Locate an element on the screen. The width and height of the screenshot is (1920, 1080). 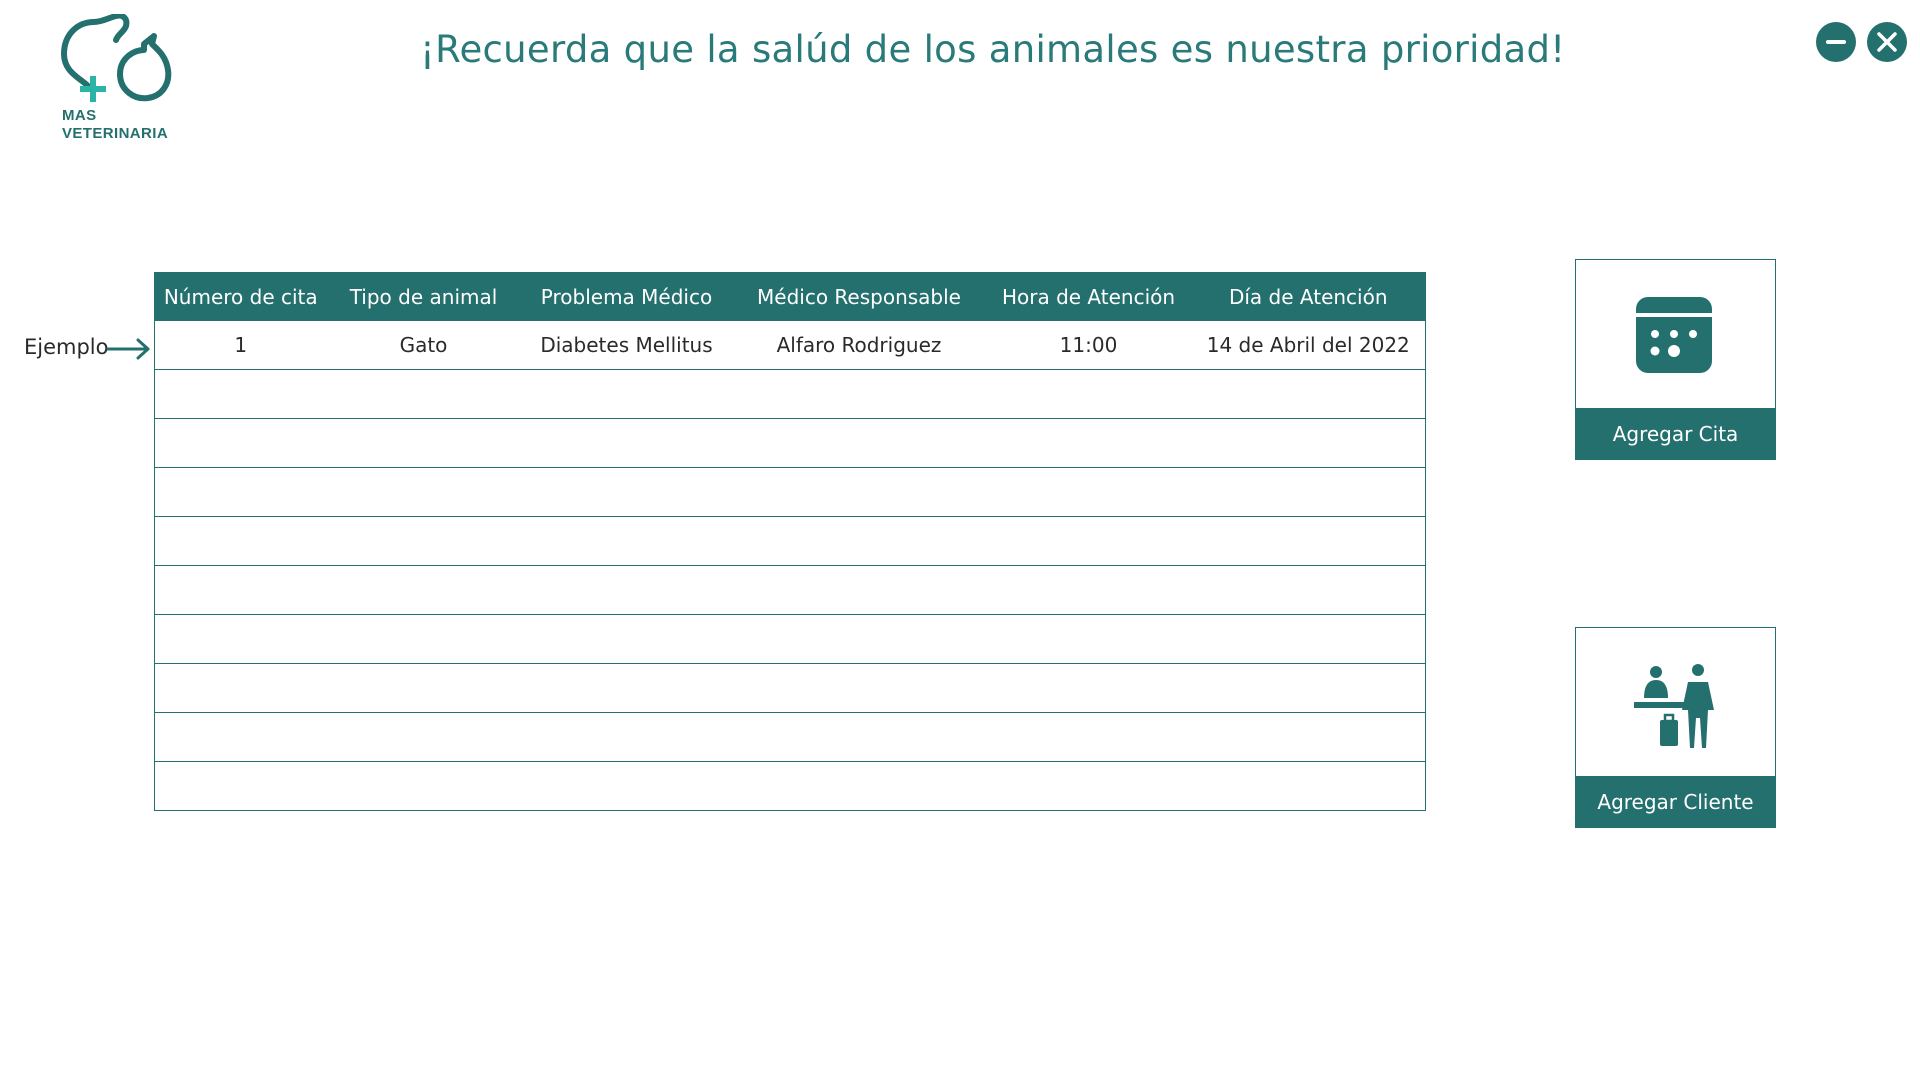
header-medico-responsable: Médico Responsable is located at coordinates (859, 296).